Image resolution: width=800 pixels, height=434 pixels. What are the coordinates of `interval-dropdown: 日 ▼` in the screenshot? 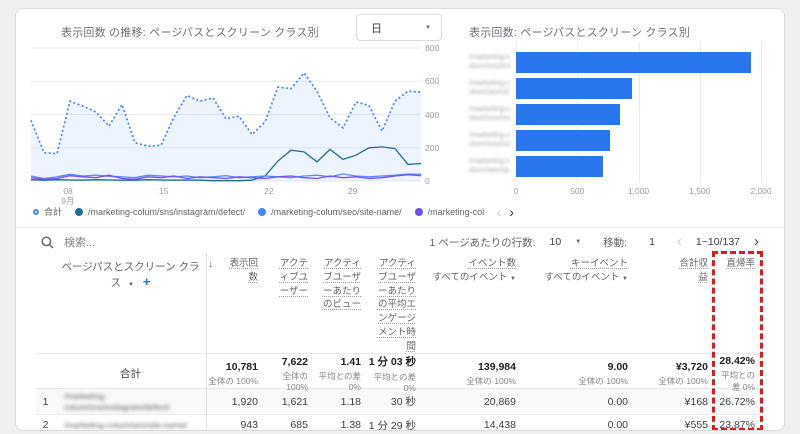 It's located at (399, 27).